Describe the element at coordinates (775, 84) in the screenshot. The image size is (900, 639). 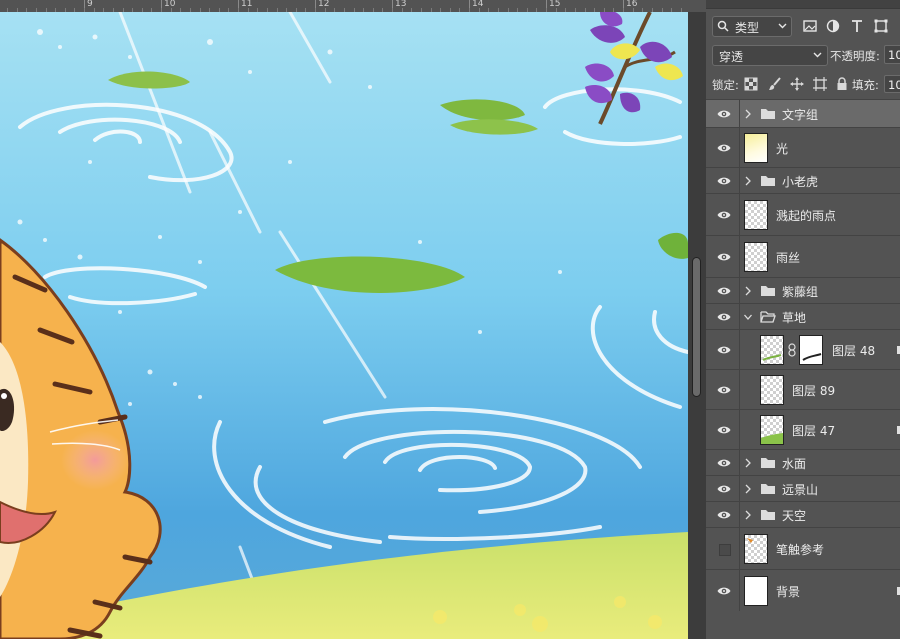
I see `lock-paint-icon` at that location.